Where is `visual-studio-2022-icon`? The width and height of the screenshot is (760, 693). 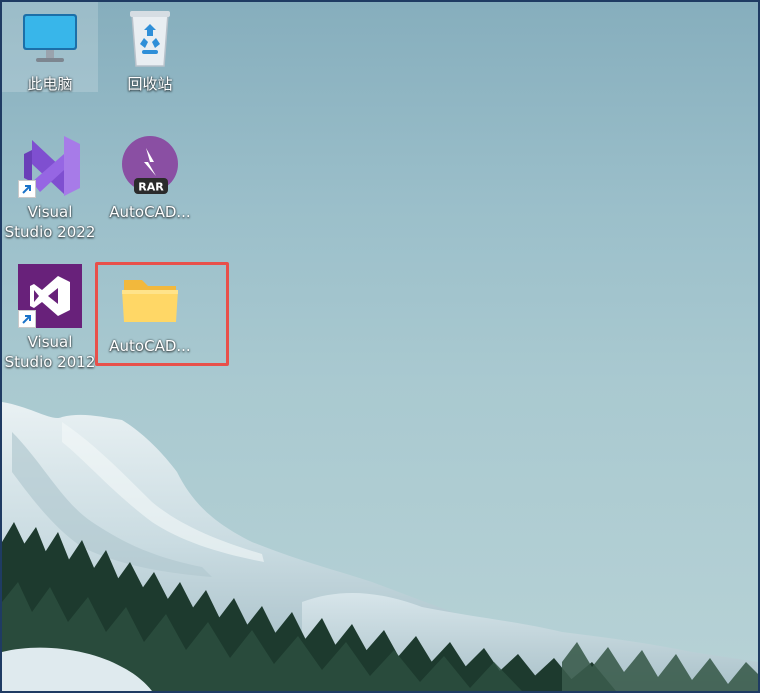
visual-studio-2022-icon is located at coordinates (50, 166).